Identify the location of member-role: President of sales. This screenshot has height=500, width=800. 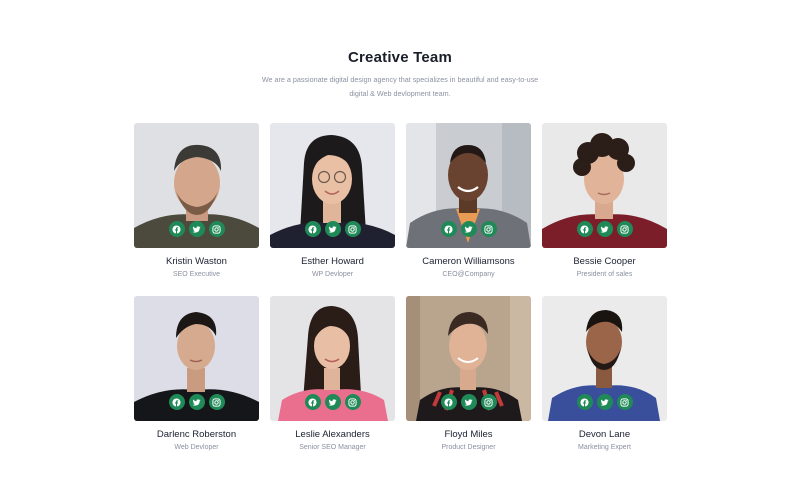
(604, 274).